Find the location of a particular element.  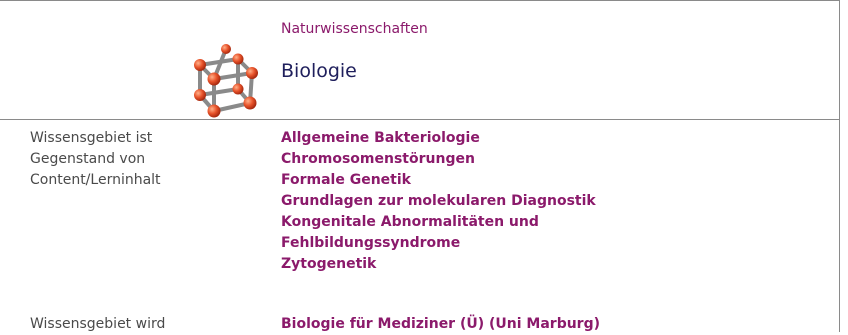

category-label: Naturwissenschaften is located at coordinates (354, 29).